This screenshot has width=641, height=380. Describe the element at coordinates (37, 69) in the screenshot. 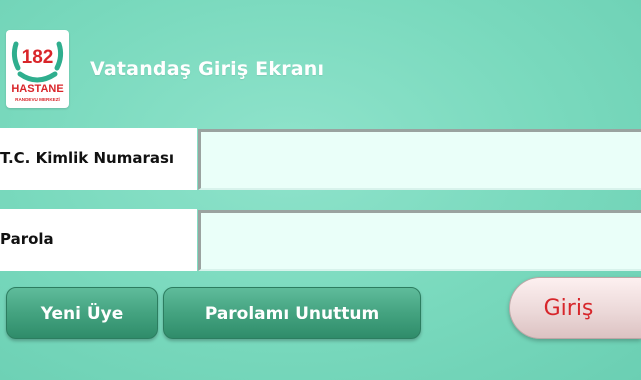

I see `hastane-logo: 182 HASTANE RANDEVU MERKEZİ` at that location.